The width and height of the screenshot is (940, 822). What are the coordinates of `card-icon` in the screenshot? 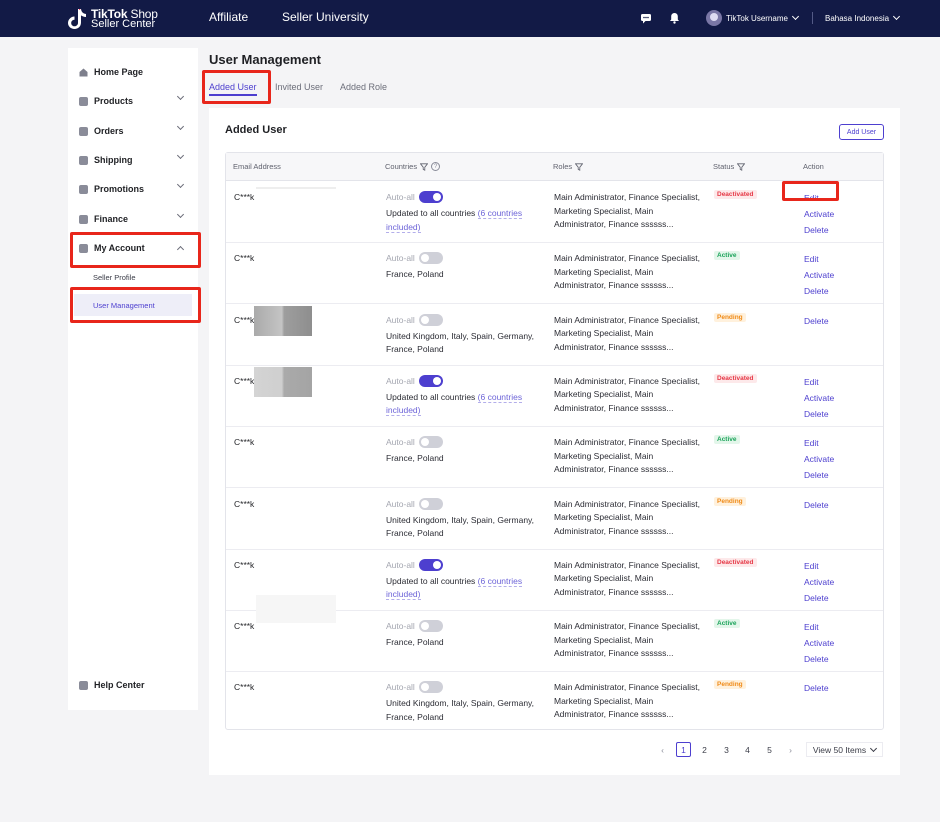 It's located at (83, 219).